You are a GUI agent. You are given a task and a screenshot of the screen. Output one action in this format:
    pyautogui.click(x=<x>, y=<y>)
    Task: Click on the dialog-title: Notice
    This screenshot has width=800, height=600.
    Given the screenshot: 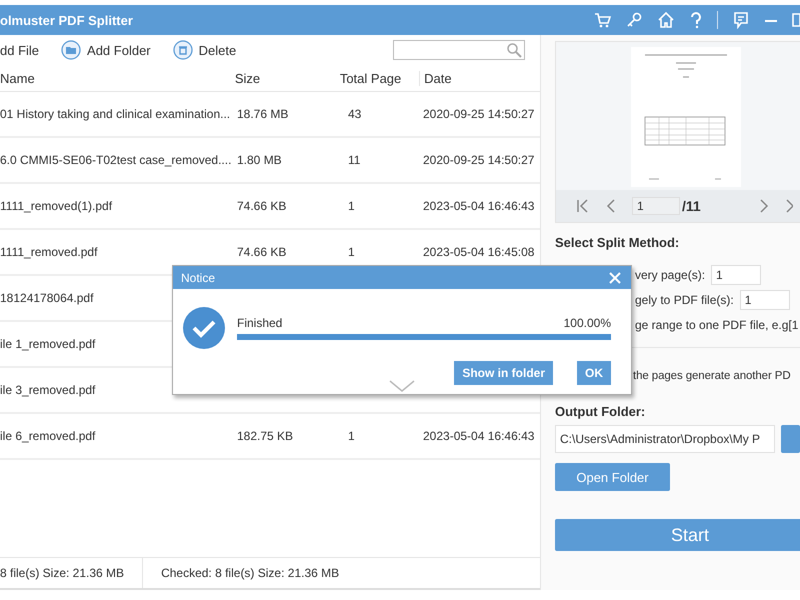 What is the action you would take?
    pyautogui.click(x=198, y=277)
    